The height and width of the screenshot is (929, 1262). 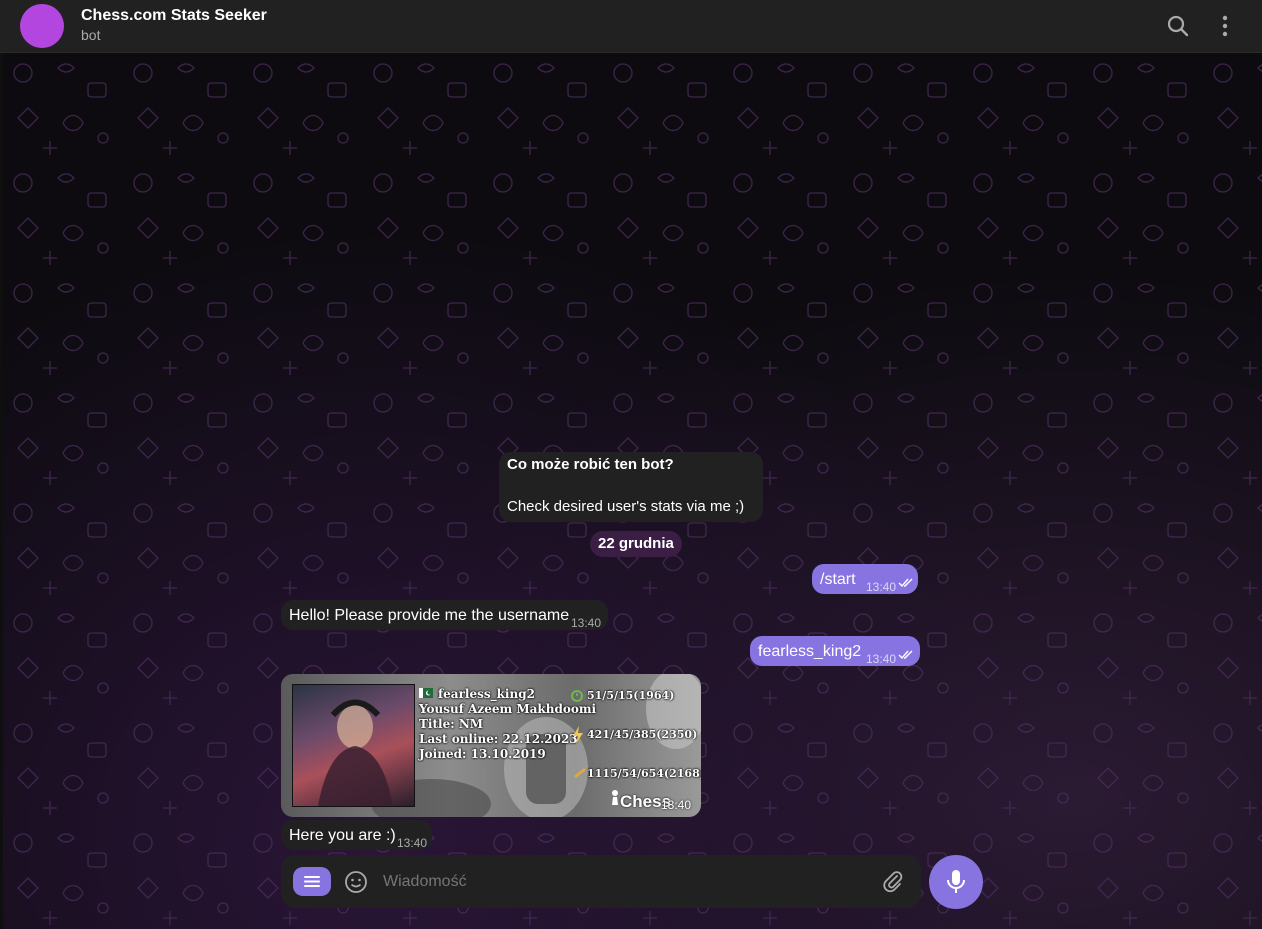 I want to click on message-text: Hello! Please provide me the username, so click(x=429, y=615).